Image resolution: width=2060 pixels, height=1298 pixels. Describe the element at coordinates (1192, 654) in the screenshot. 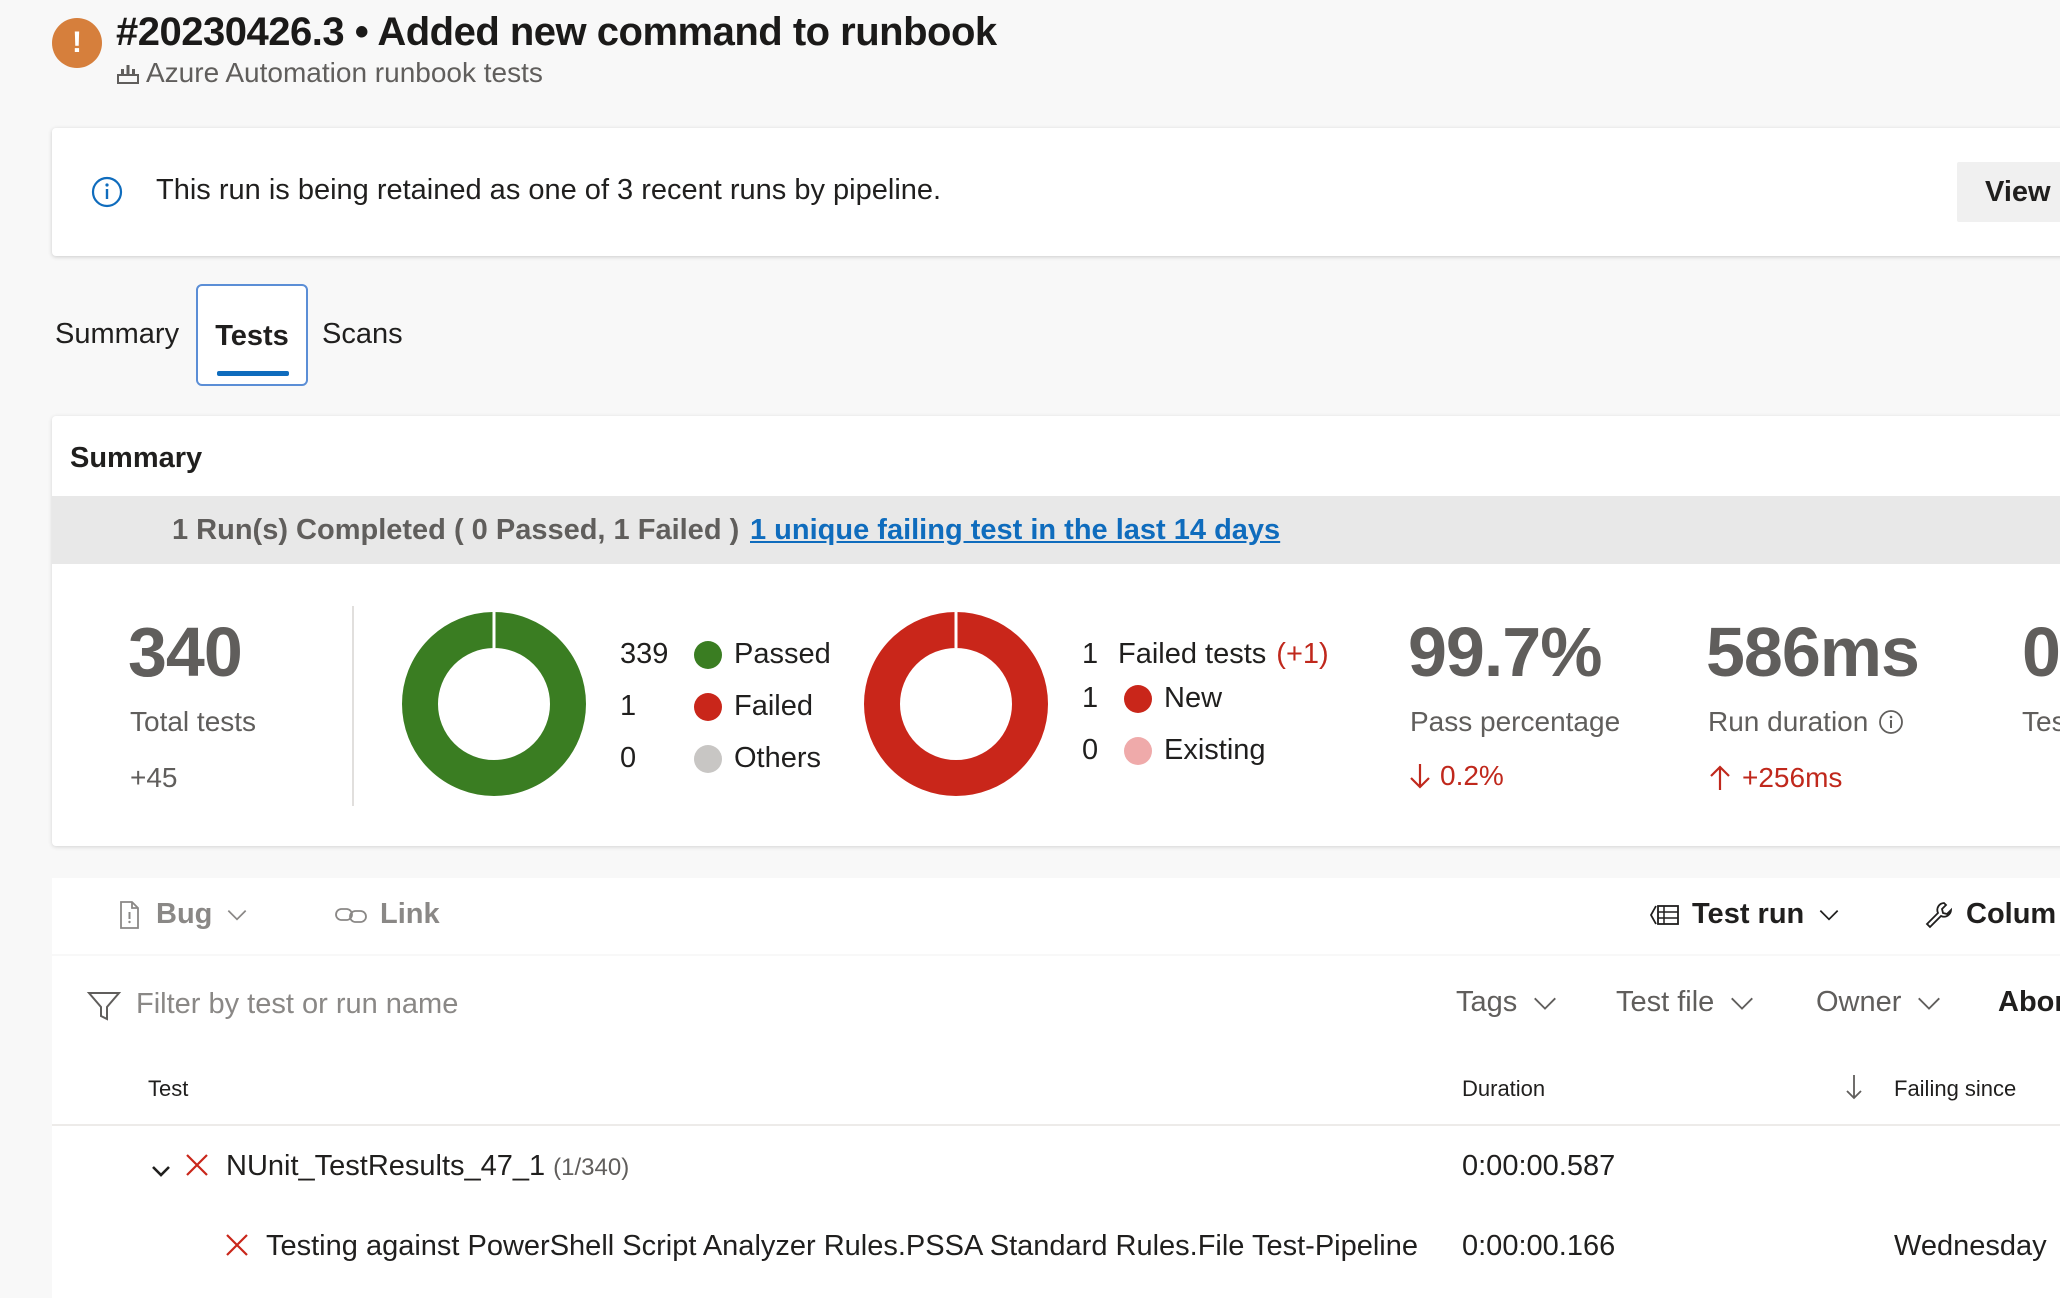

I see `failed-tests-label: Failed tests` at that location.